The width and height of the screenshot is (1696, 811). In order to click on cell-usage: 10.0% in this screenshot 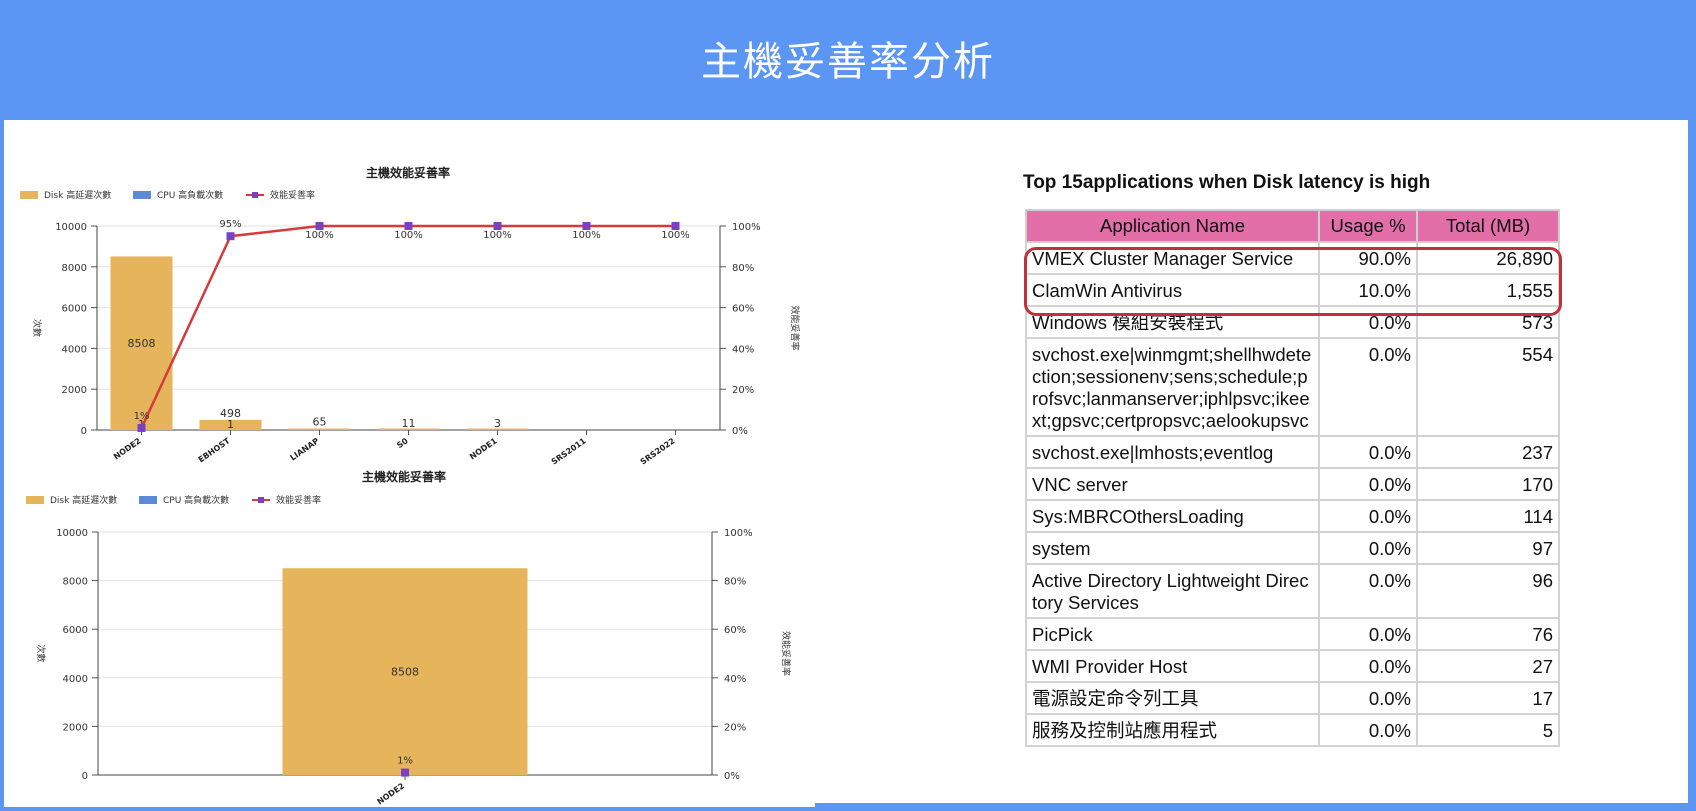, I will do `click(1368, 290)`.